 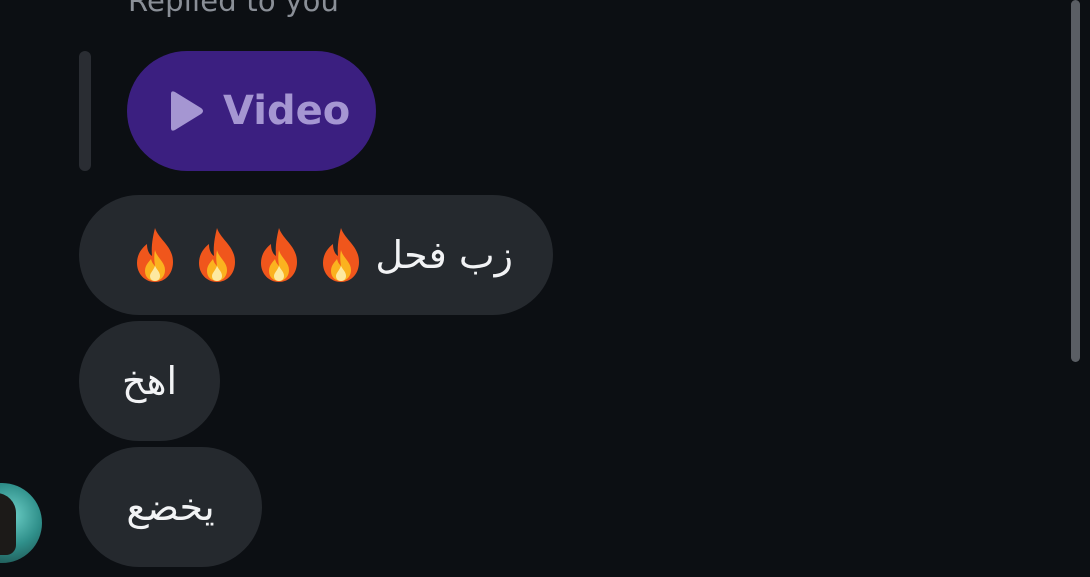 What do you see at coordinates (185, 111) in the screenshot?
I see `play-icon` at bounding box center [185, 111].